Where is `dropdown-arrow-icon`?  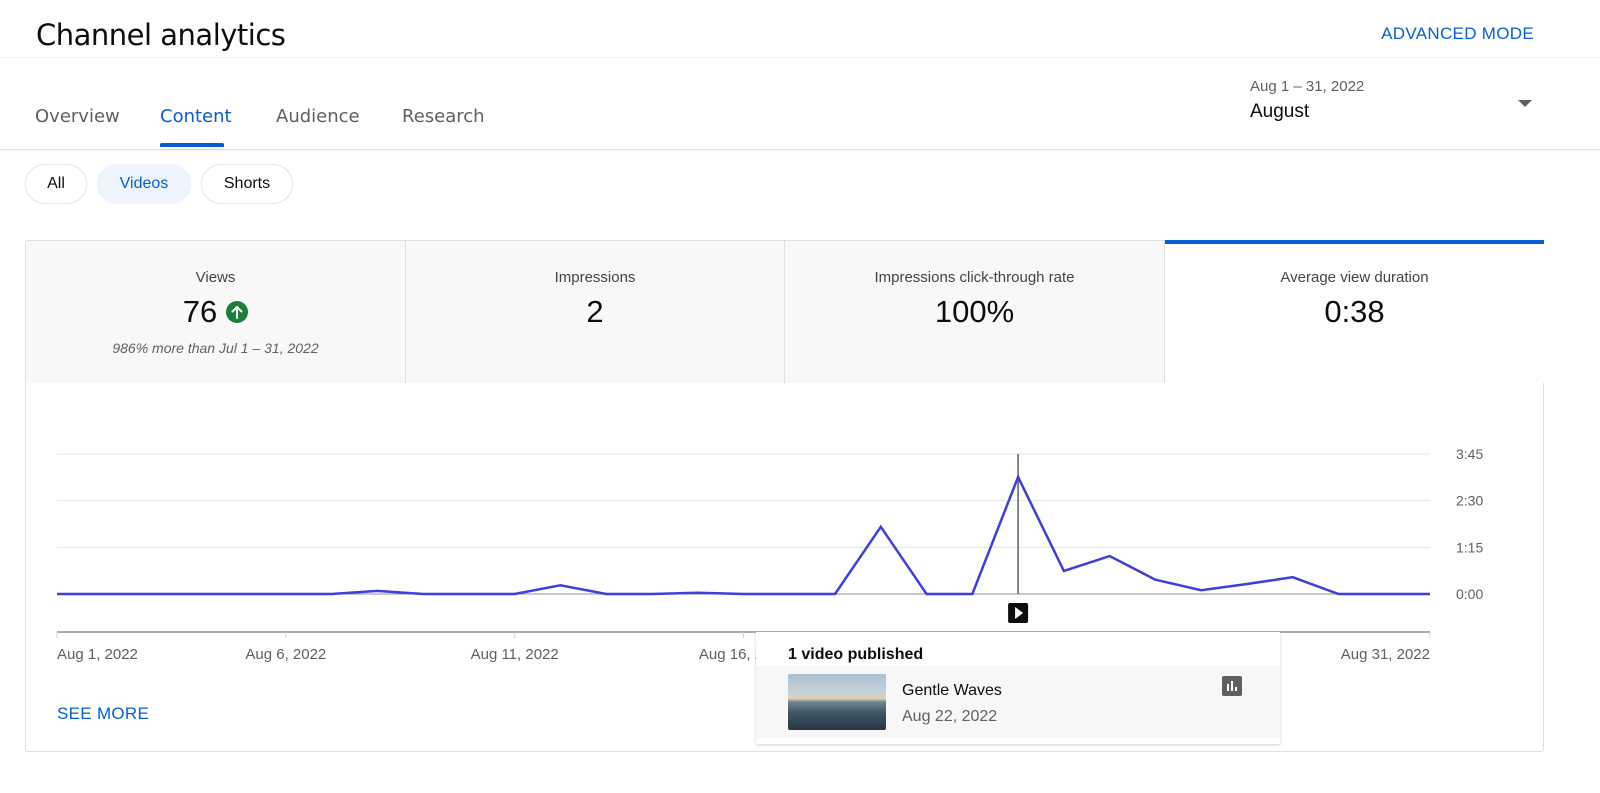
dropdown-arrow-icon is located at coordinates (1525, 103).